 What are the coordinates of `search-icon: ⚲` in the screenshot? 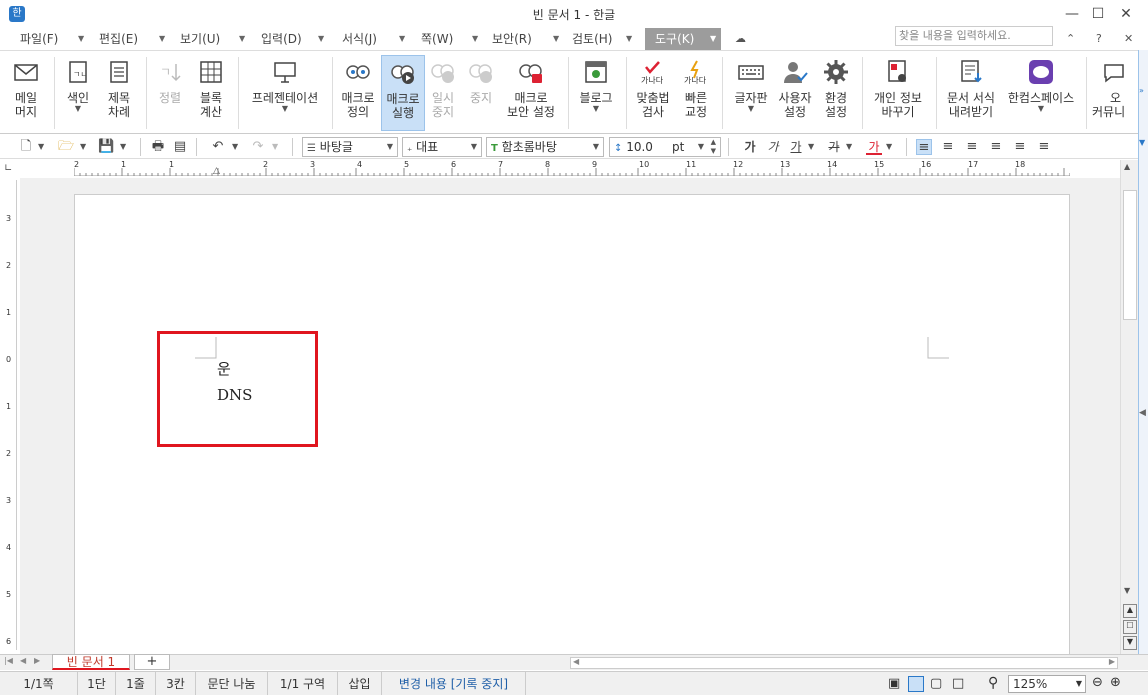 It's located at (993, 683).